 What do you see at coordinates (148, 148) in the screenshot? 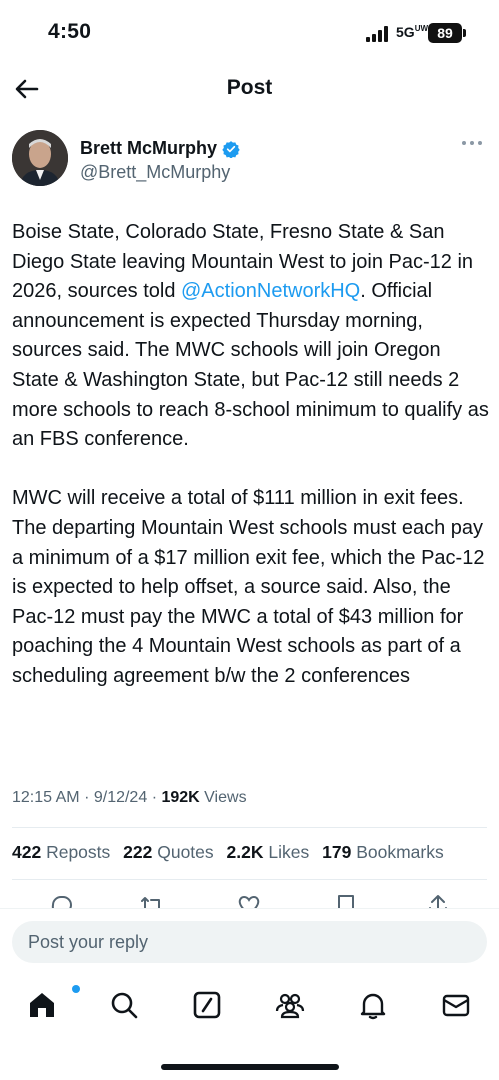
I see `author-name: Brett McMurphy` at bounding box center [148, 148].